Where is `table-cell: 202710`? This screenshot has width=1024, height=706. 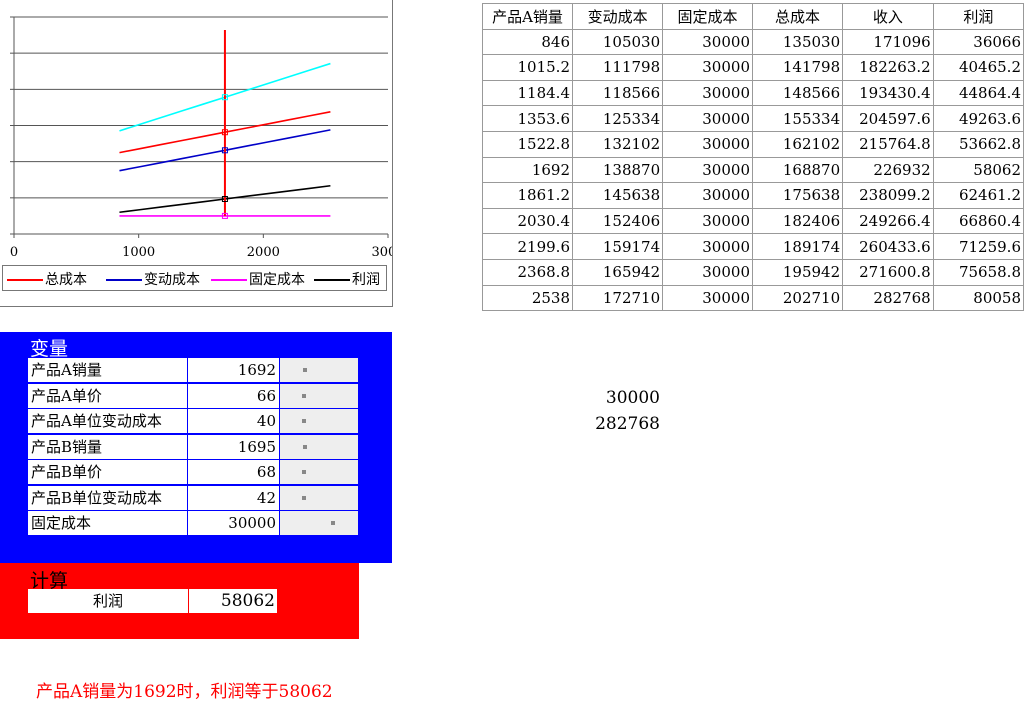 table-cell: 202710 is located at coordinates (797, 298).